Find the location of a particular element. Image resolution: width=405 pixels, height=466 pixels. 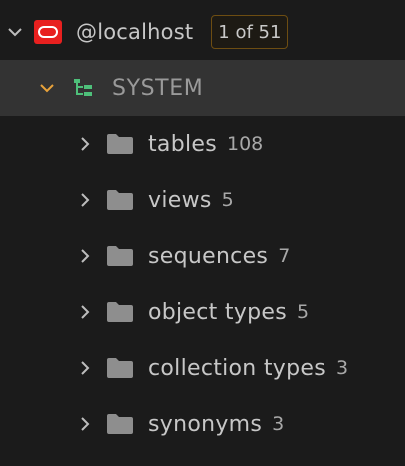

connection-row: @localhost 1 of 51 is located at coordinates (202, 32).